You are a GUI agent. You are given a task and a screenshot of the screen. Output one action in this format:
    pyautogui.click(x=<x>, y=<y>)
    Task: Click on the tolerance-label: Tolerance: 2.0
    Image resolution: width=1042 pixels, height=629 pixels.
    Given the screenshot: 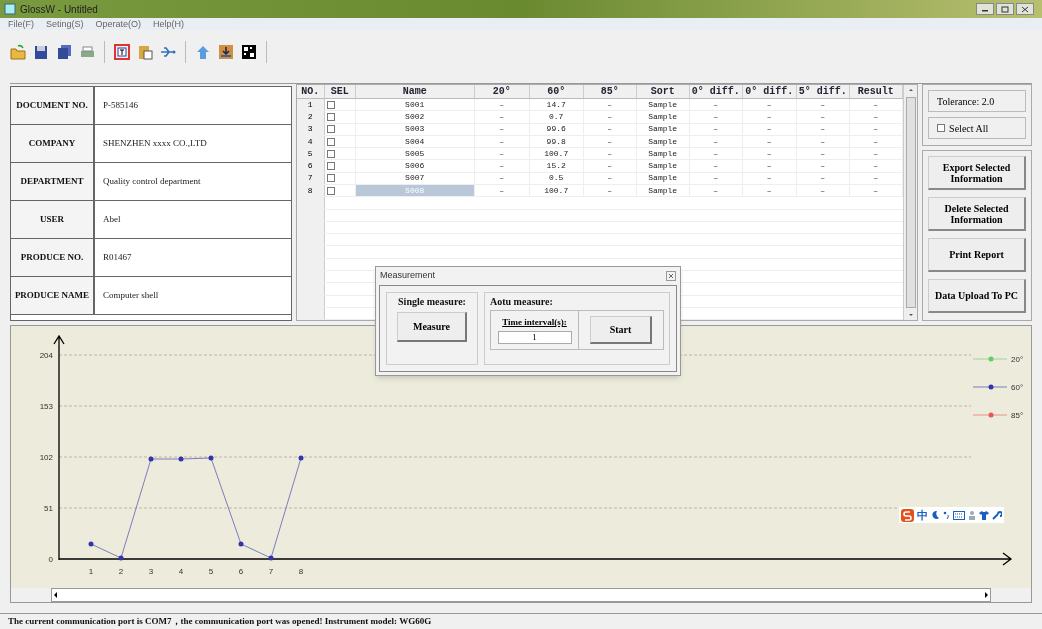 What is the action you would take?
    pyautogui.click(x=977, y=101)
    